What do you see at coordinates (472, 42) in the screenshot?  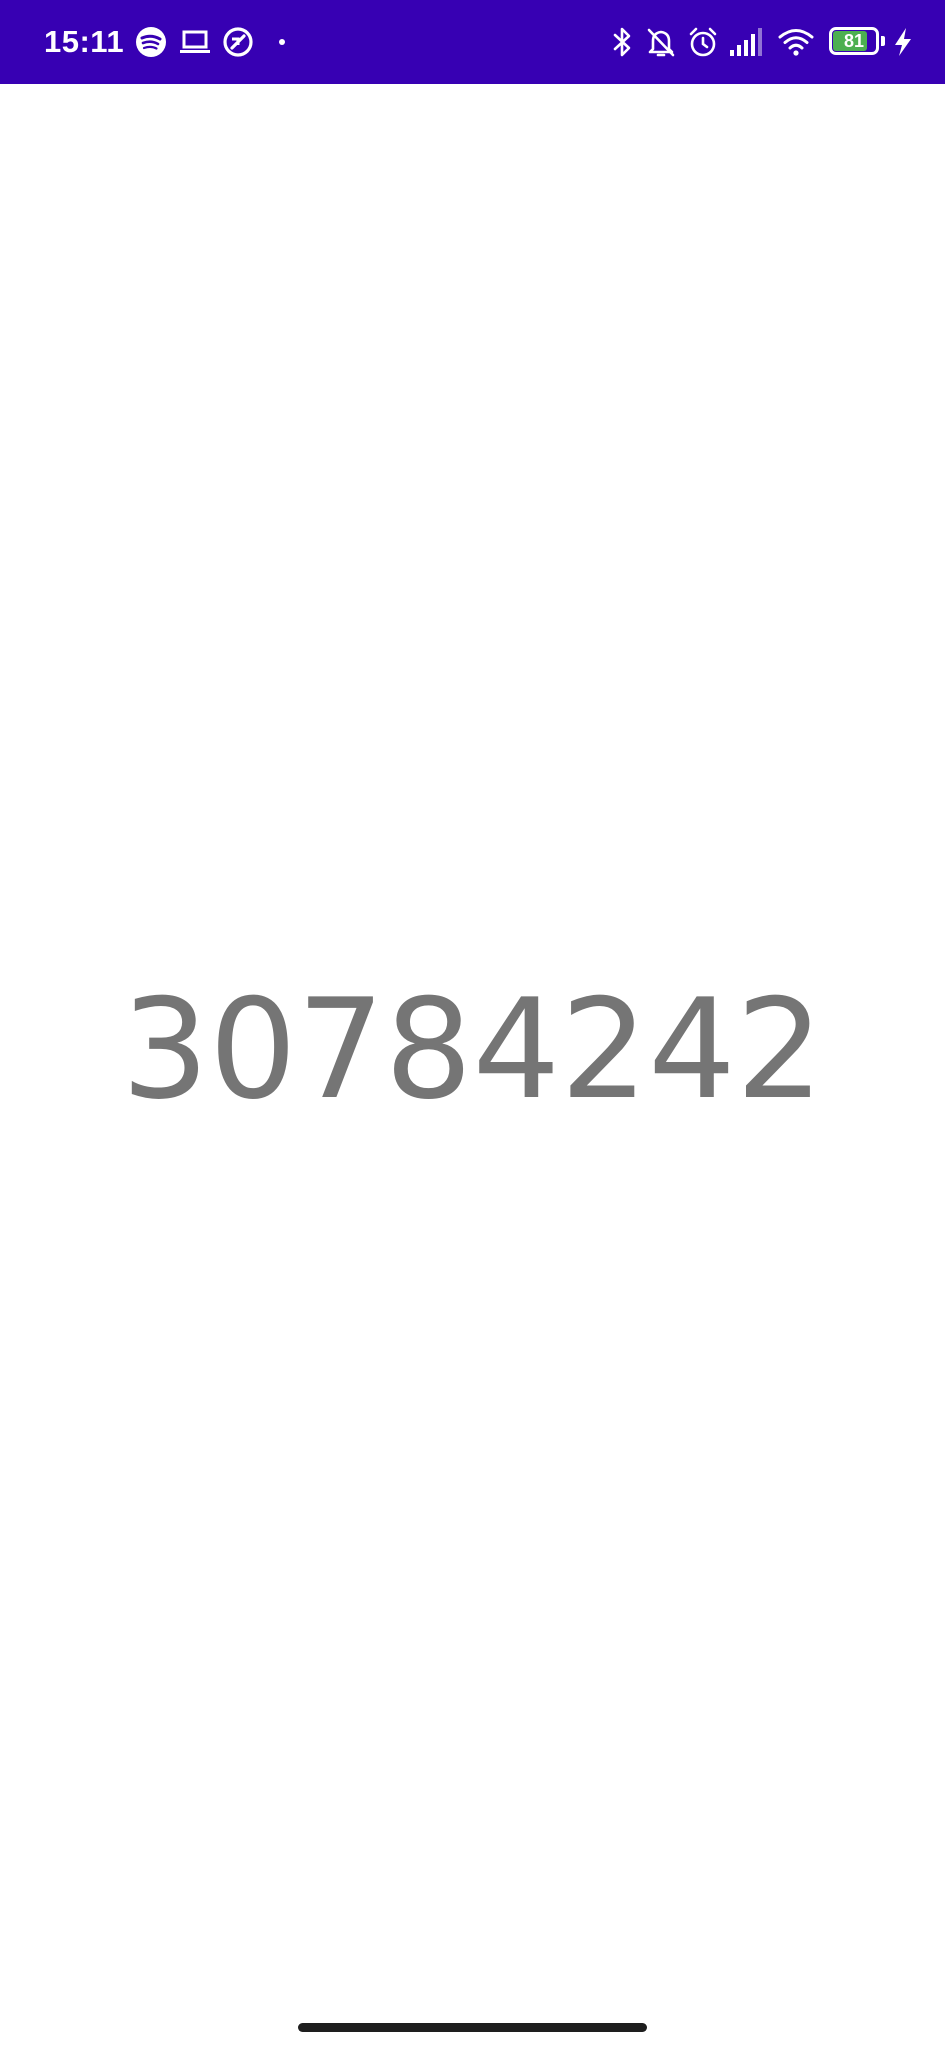 I see `status-bar: 15:11 81` at bounding box center [472, 42].